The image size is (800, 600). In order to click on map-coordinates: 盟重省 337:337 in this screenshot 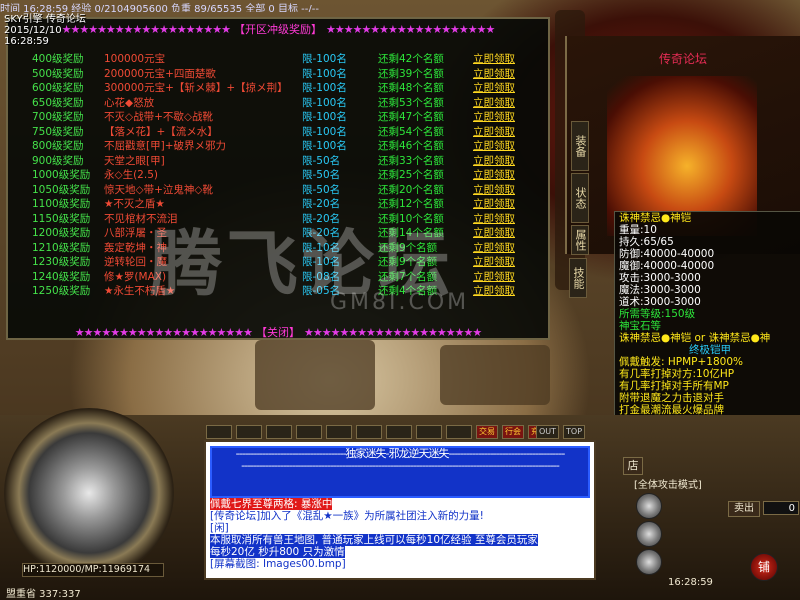, I will do `click(43, 594)`.